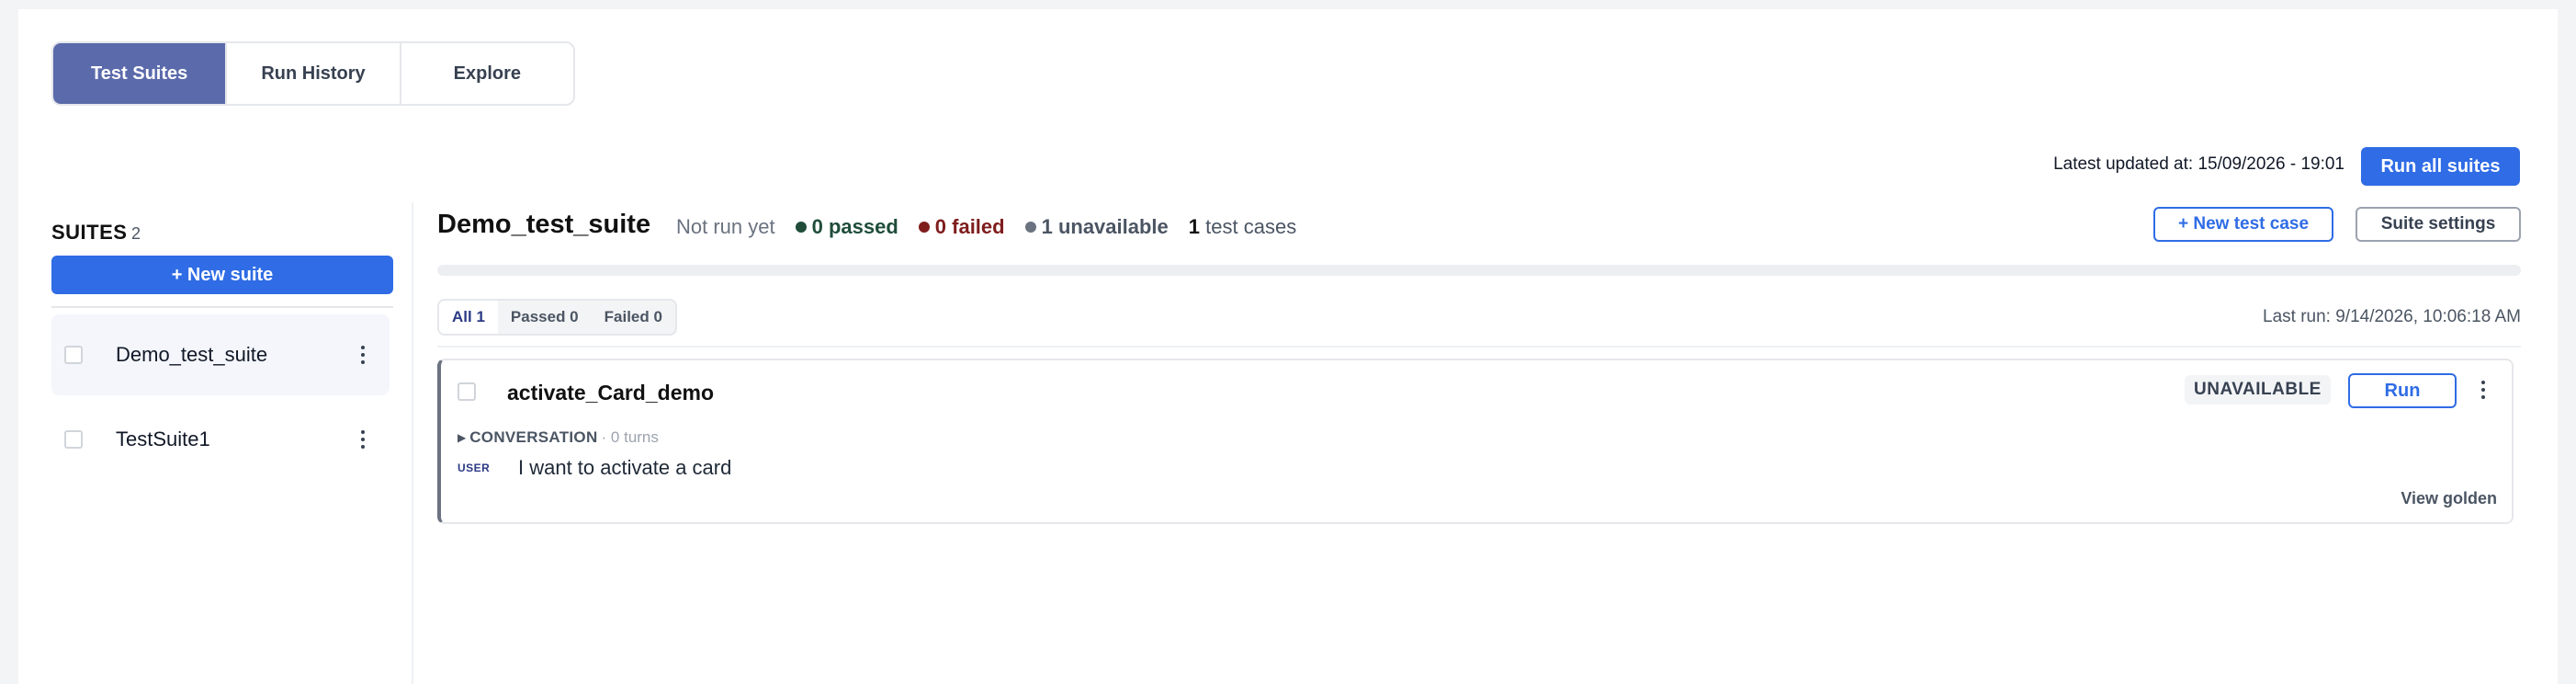  I want to click on suite-progress-bar, so click(1479, 270).